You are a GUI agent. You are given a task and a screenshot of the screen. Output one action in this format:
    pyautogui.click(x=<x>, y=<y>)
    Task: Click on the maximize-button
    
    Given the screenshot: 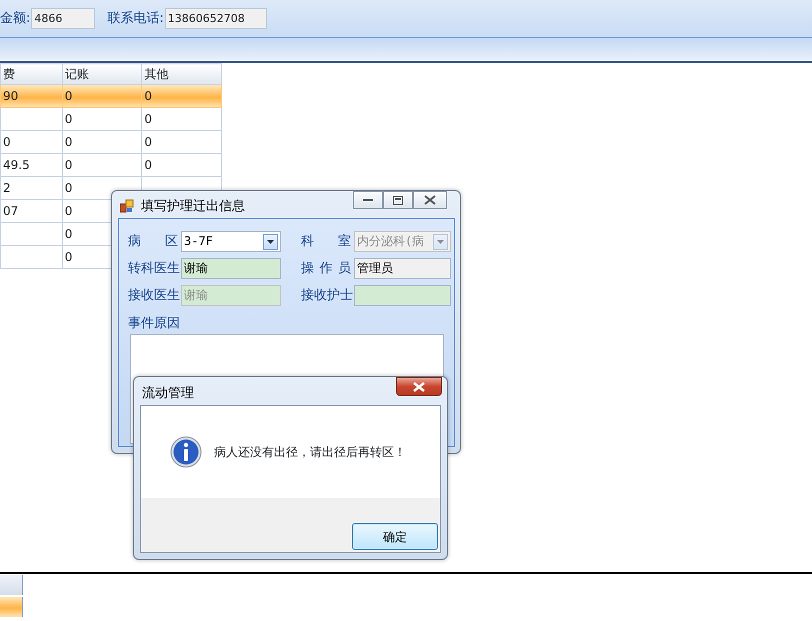 What is the action you would take?
    pyautogui.click(x=398, y=200)
    